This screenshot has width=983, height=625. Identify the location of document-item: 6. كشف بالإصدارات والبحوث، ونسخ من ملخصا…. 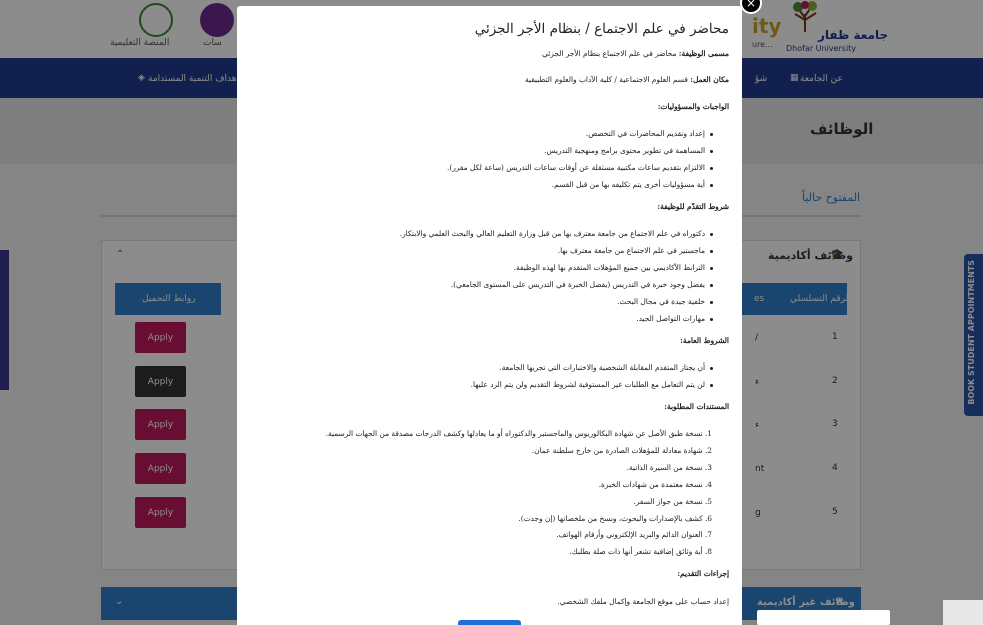
(615, 518).